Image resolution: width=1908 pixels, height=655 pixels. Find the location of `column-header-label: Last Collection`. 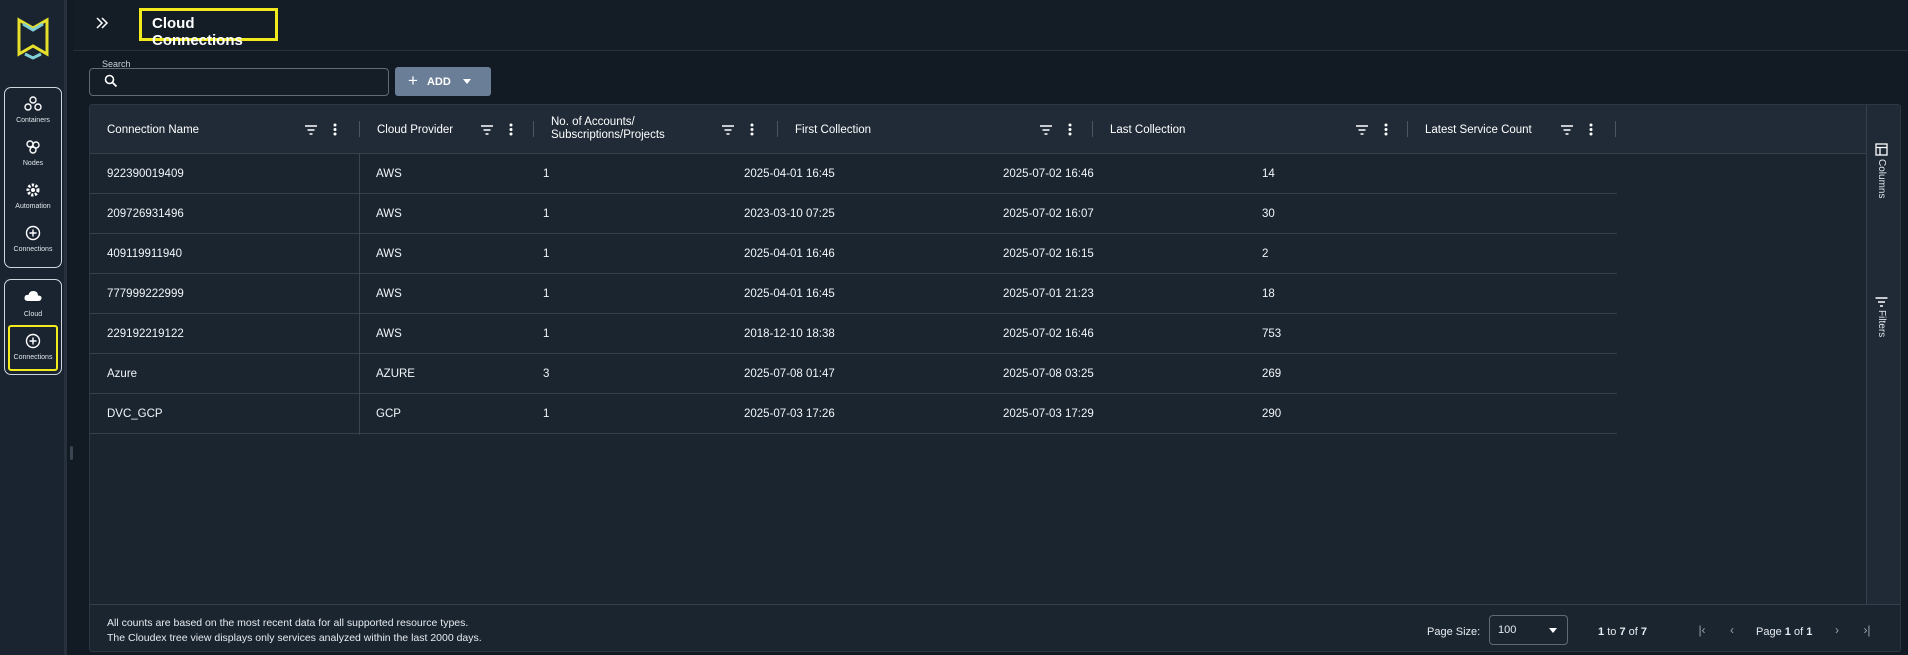

column-header-label: Last Collection is located at coordinates (1148, 129).